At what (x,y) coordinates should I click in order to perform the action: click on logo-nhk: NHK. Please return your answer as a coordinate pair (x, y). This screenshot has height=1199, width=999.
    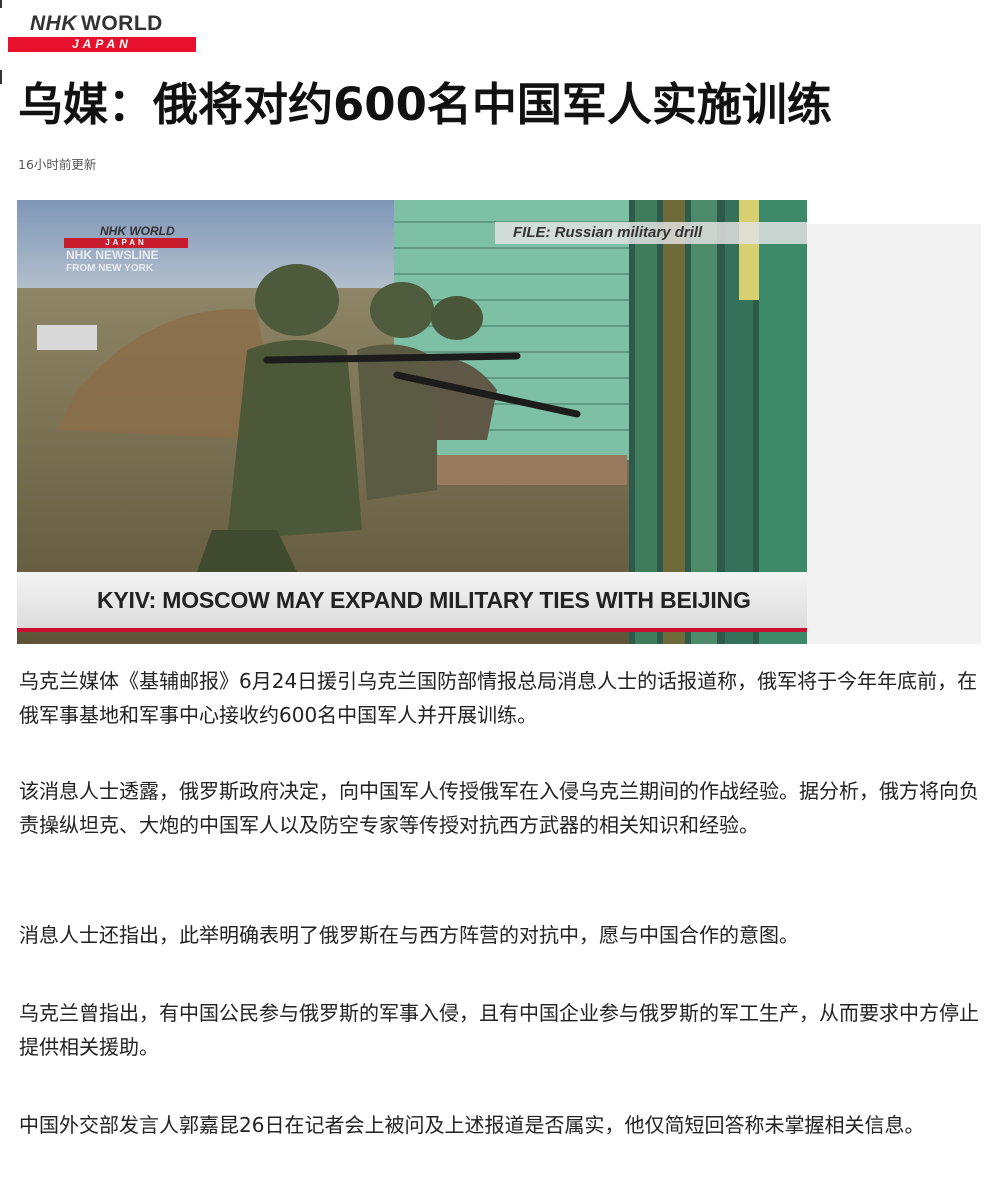
    Looking at the image, I should click on (53, 23).